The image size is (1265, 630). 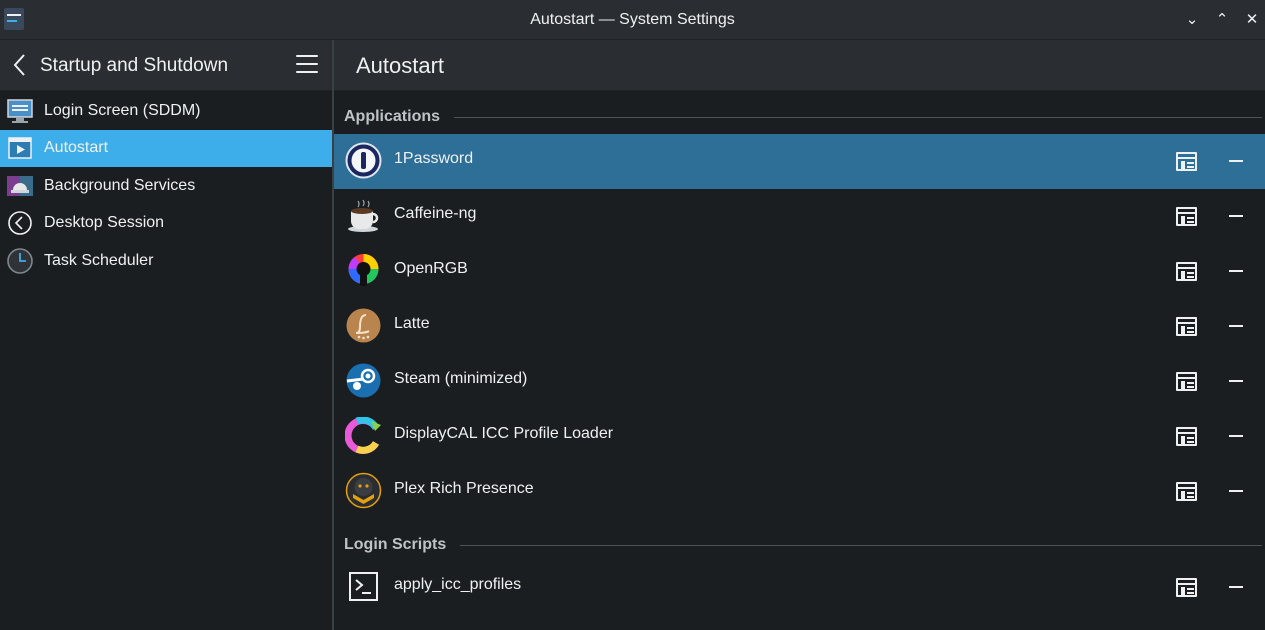 What do you see at coordinates (799, 216) in the screenshot?
I see `app-row-caffeine-ng: Caffeine-ng` at bounding box center [799, 216].